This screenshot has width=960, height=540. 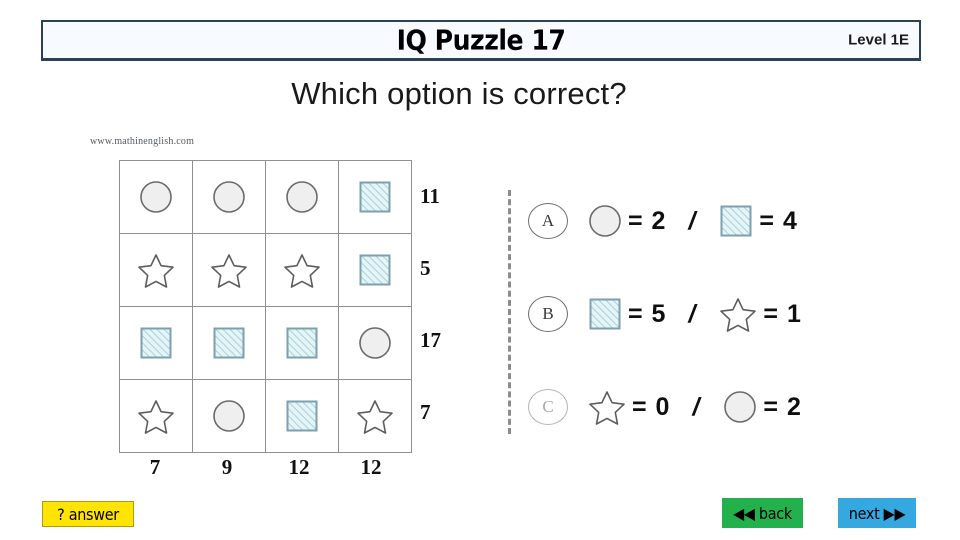 What do you see at coordinates (142, 141) in the screenshot?
I see `watermark-text: www.mathinenglish.com` at bounding box center [142, 141].